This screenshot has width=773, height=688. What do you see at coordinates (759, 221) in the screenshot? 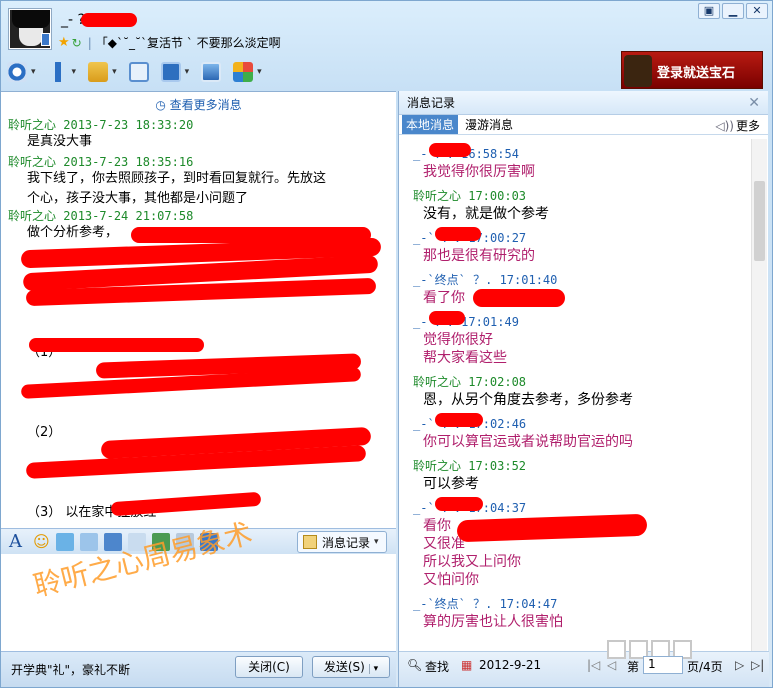
I see `scrollbar-thumb` at bounding box center [759, 221].